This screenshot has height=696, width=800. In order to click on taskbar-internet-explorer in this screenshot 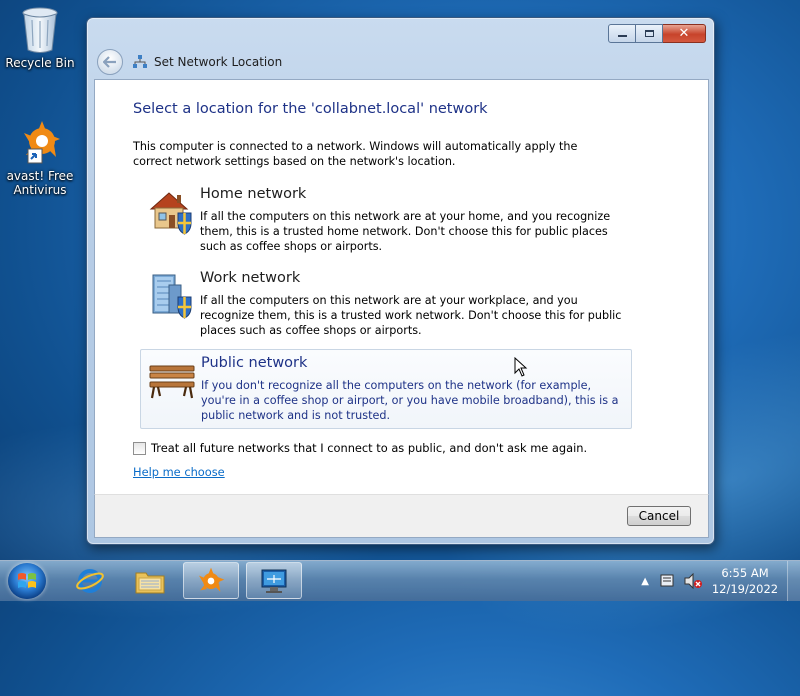, I will do `click(90, 580)`.